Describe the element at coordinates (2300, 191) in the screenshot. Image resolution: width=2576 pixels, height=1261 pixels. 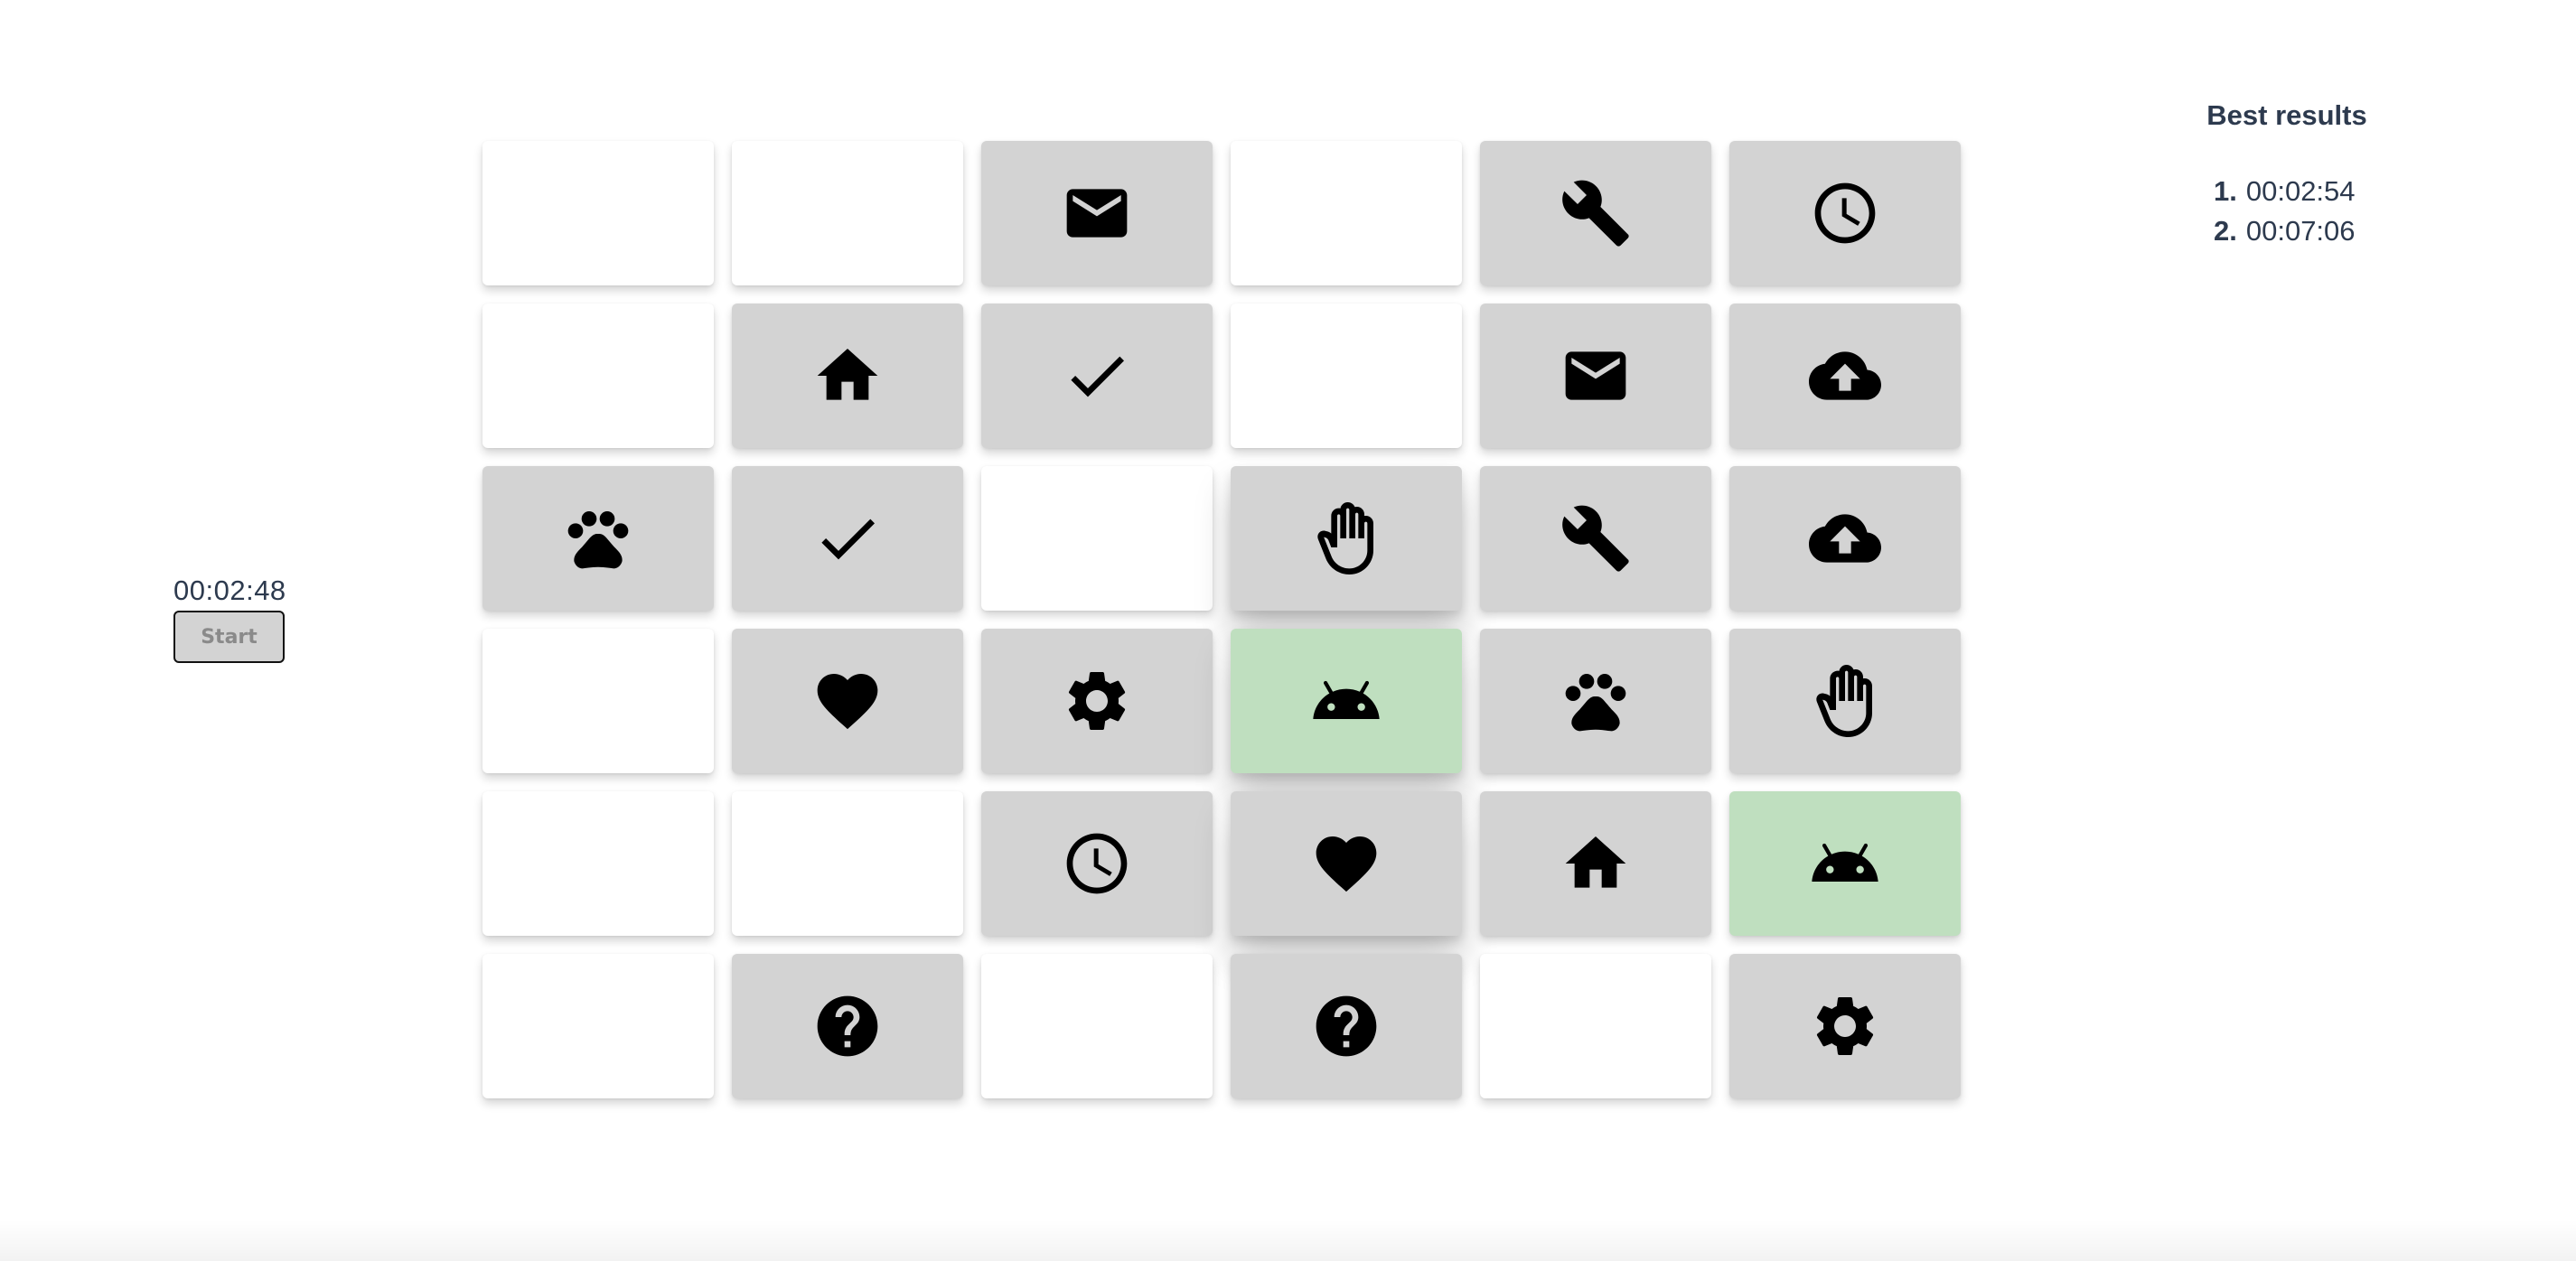
I see `result-time: 00:02:54` at that location.